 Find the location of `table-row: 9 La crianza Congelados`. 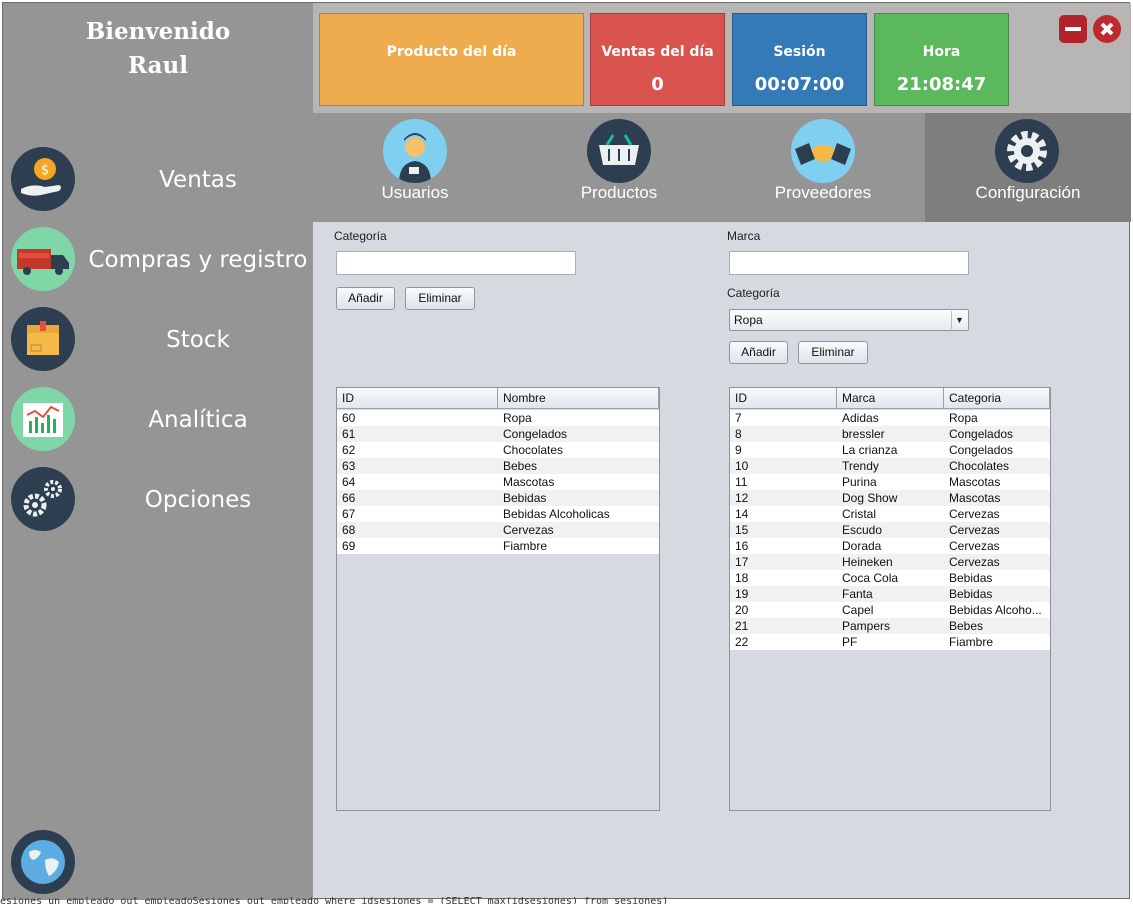

table-row: 9 La crianza Congelados is located at coordinates (890, 450).